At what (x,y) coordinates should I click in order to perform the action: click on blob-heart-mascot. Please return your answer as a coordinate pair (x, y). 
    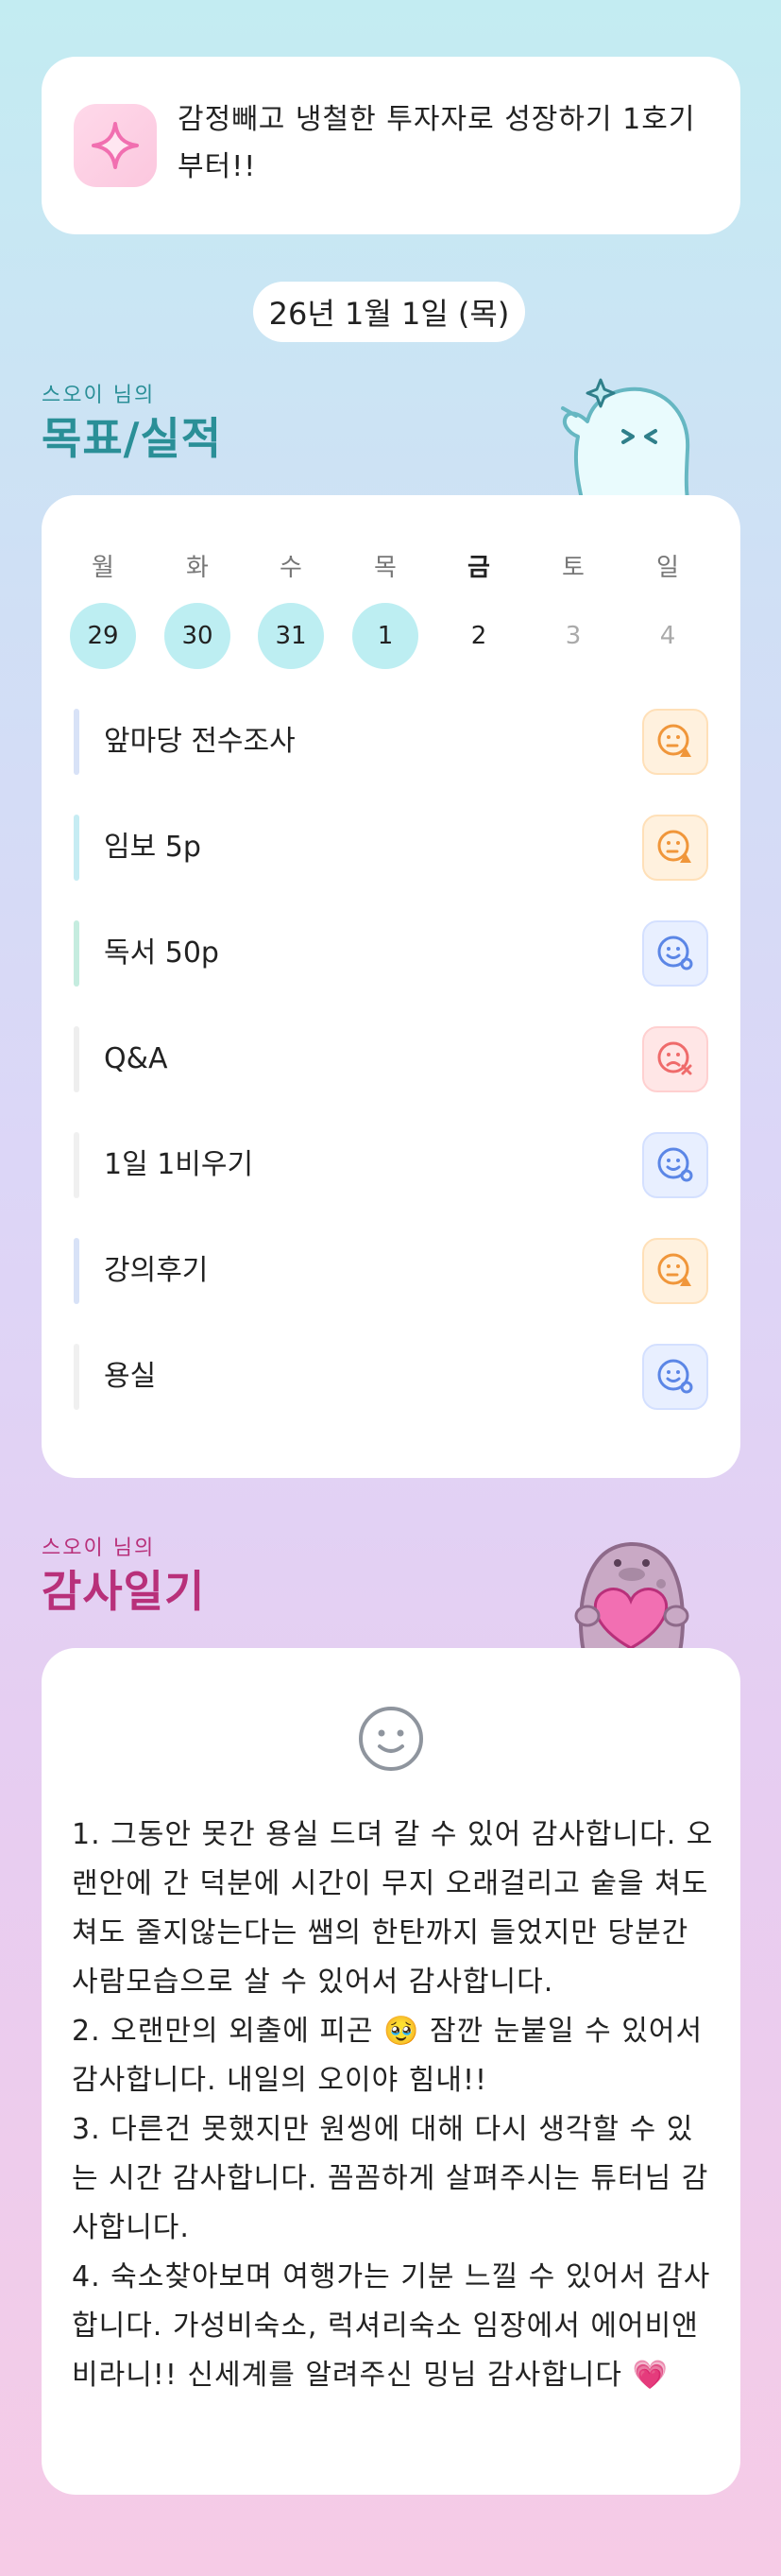
    Looking at the image, I should click on (631, 1597).